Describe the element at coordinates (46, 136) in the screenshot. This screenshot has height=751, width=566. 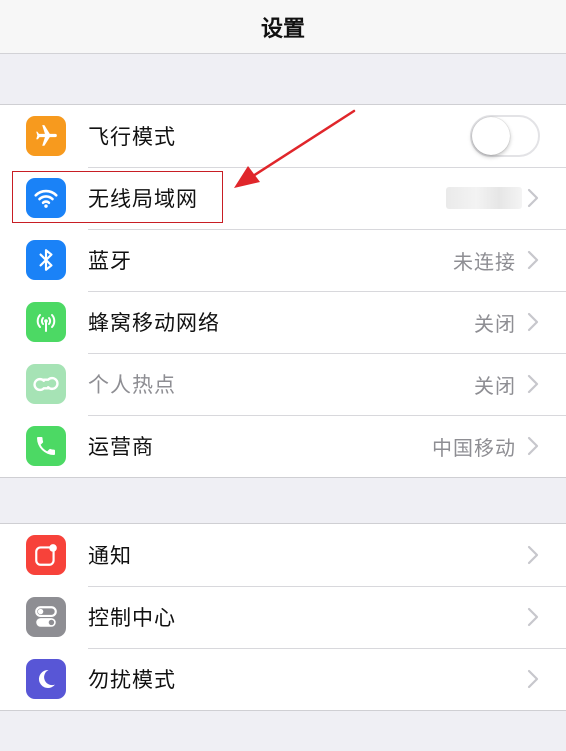
I see `airplane-icon` at that location.